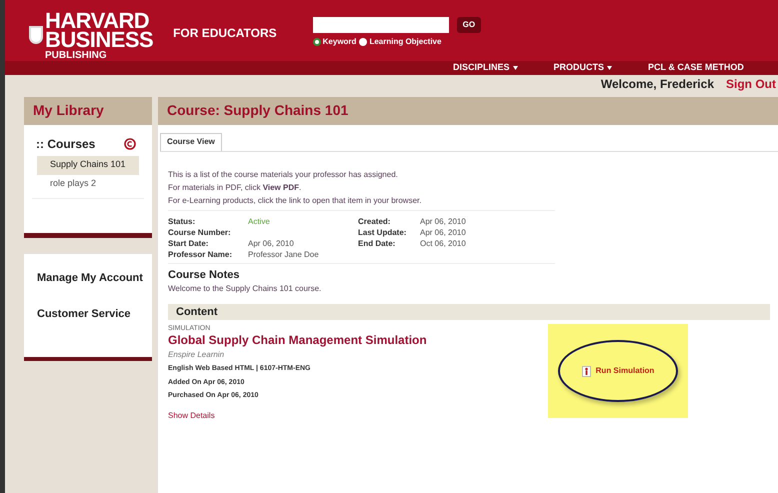 This screenshot has width=778, height=493. What do you see at coordinates (586, 371) in the screenshot?
I see `person-icon` at bounding box center [586, 371].